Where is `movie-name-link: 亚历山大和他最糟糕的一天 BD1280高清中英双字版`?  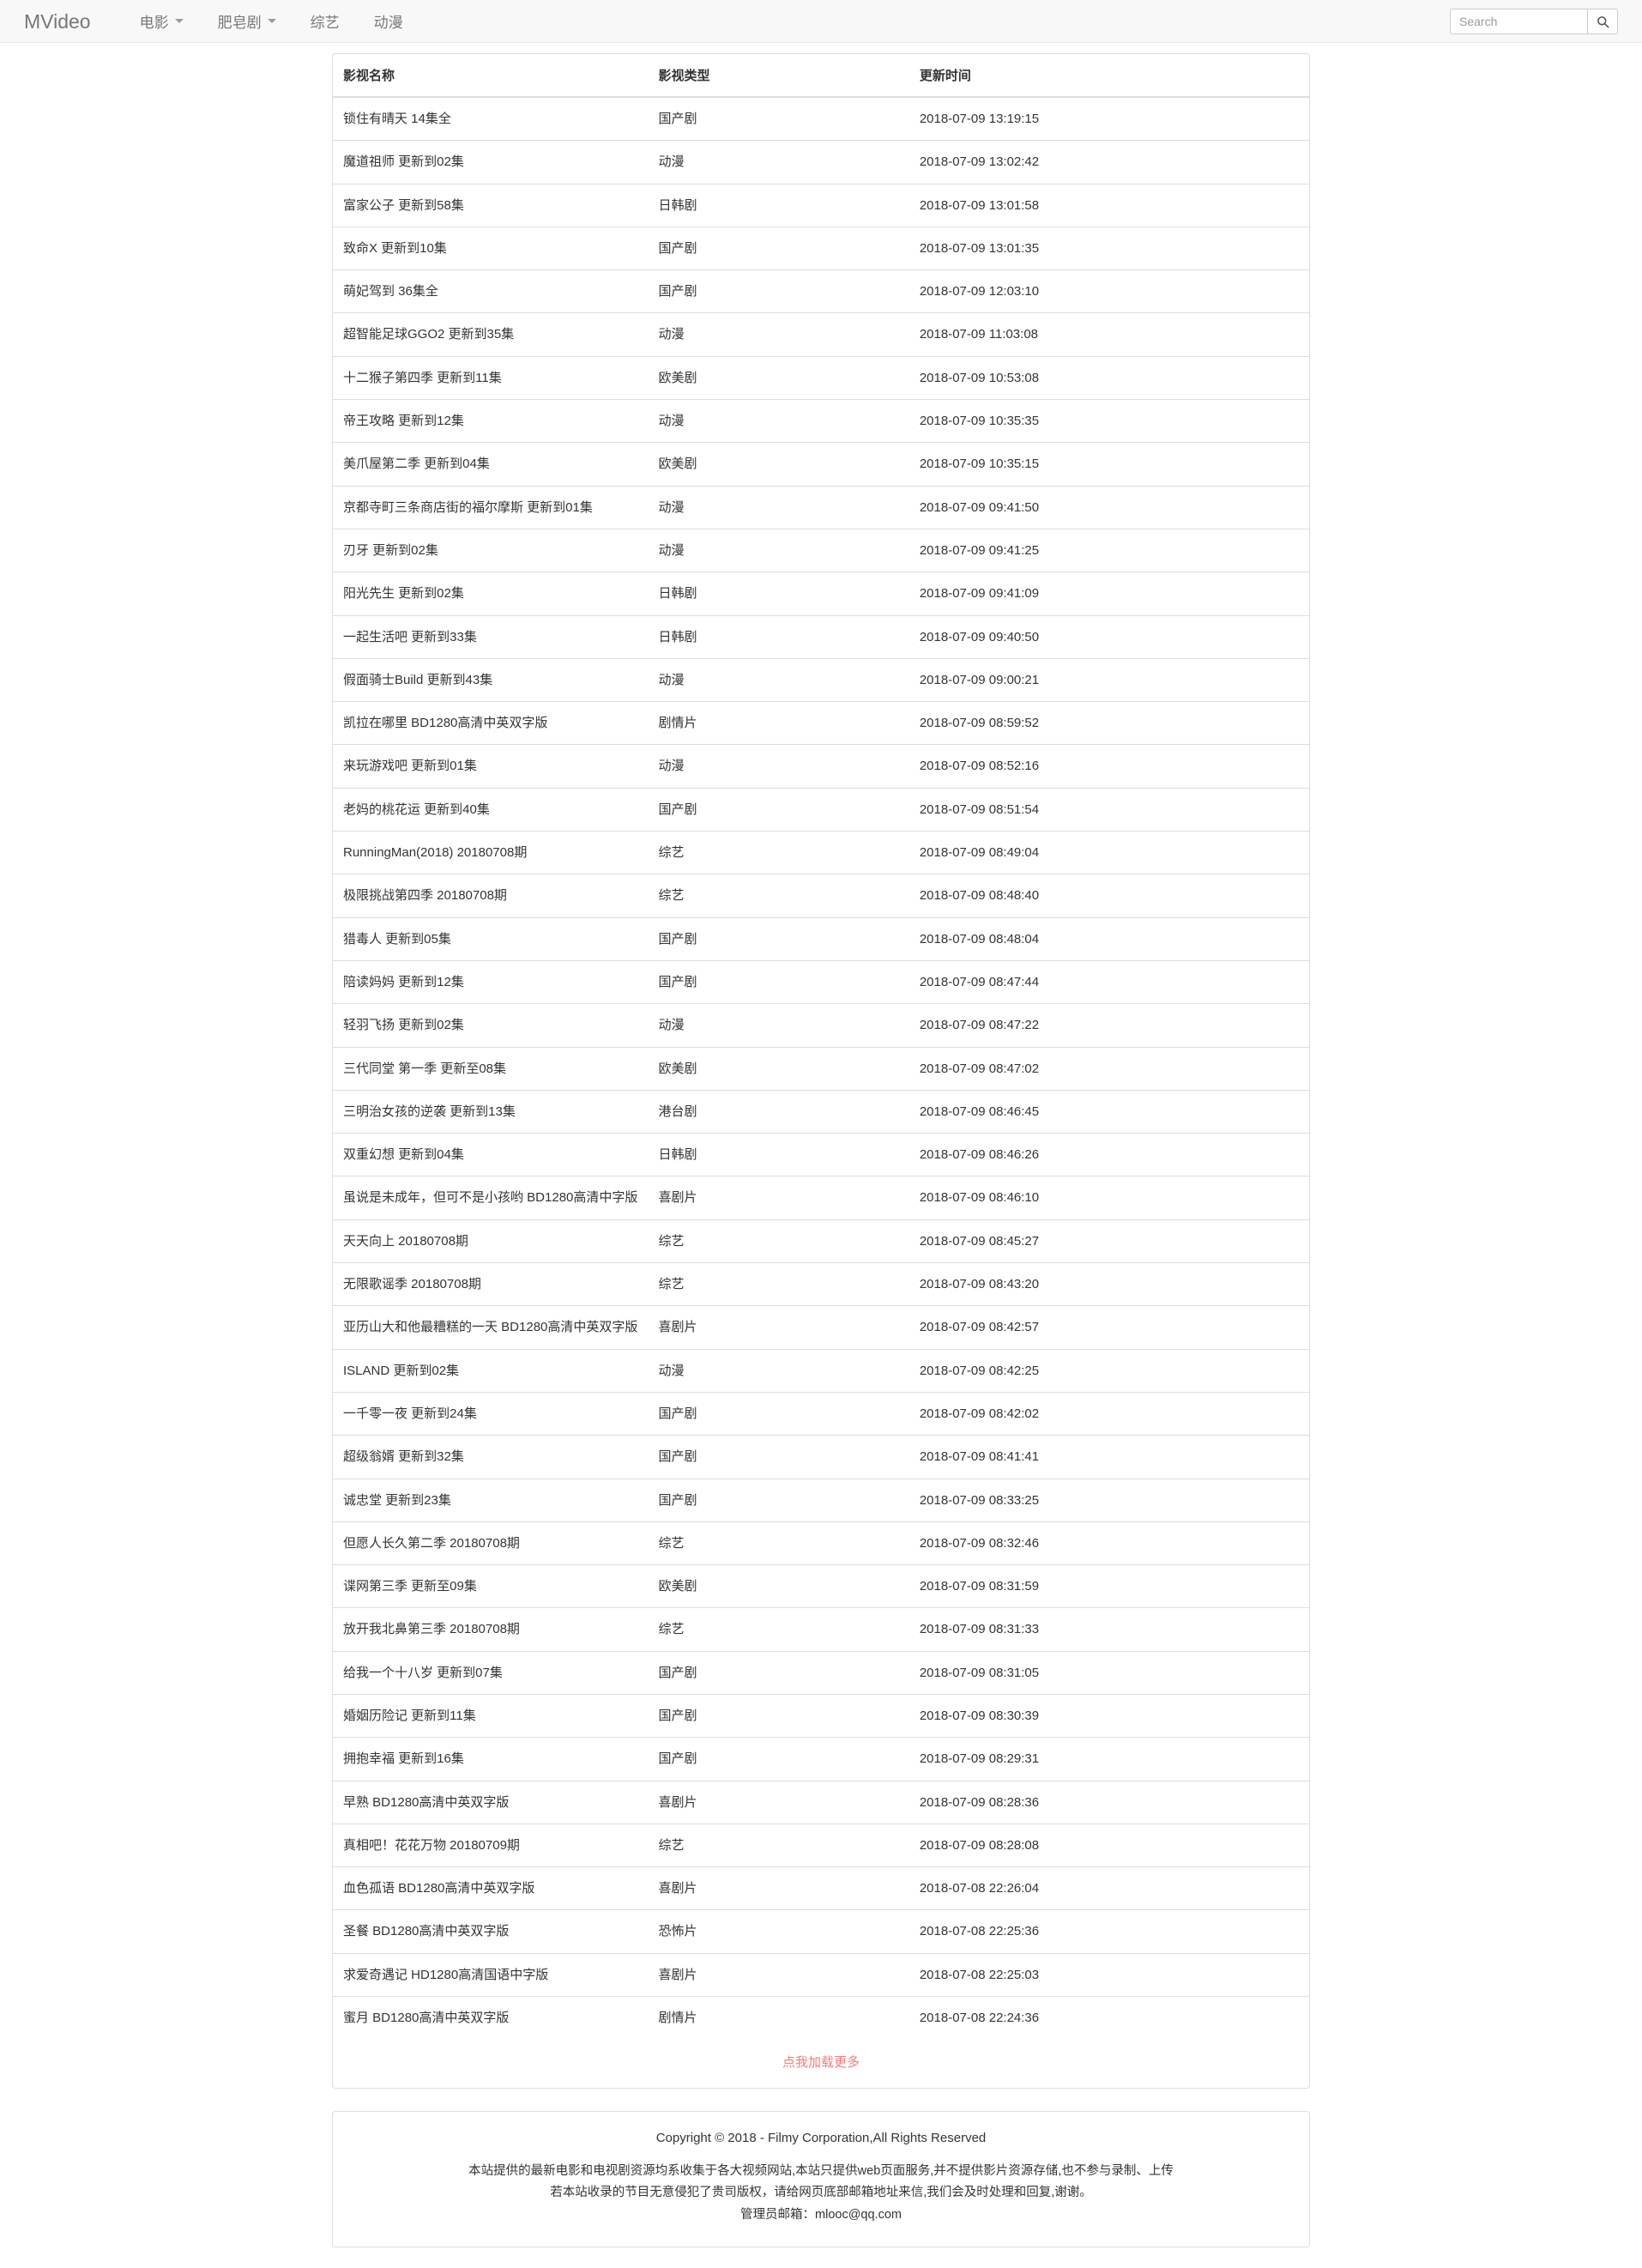
movie-name-link: 亚历山大和他最糟糕的一天 BD1280高清中英双字版 is located at coordinates (490, 1327).